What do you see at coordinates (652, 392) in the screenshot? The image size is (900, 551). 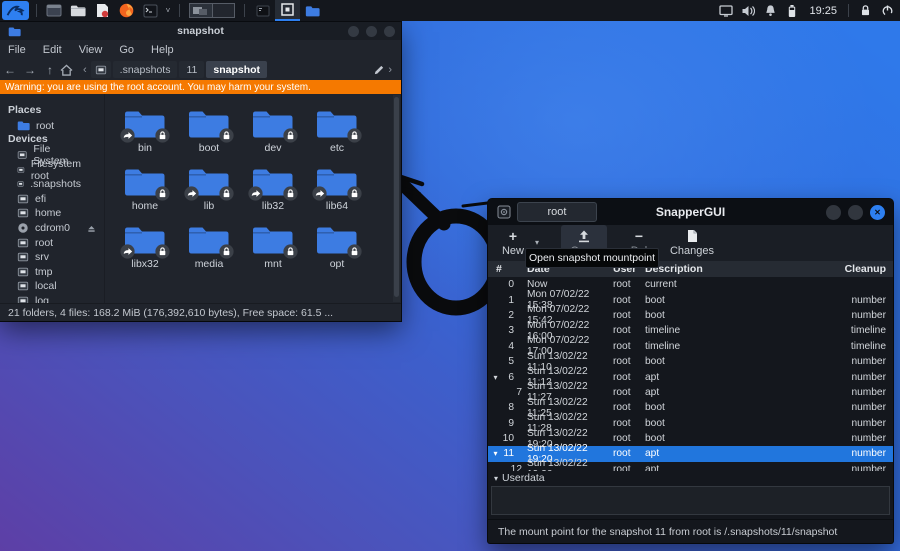 I see `snapshot-description: apt` at bounding box center [652, 392].